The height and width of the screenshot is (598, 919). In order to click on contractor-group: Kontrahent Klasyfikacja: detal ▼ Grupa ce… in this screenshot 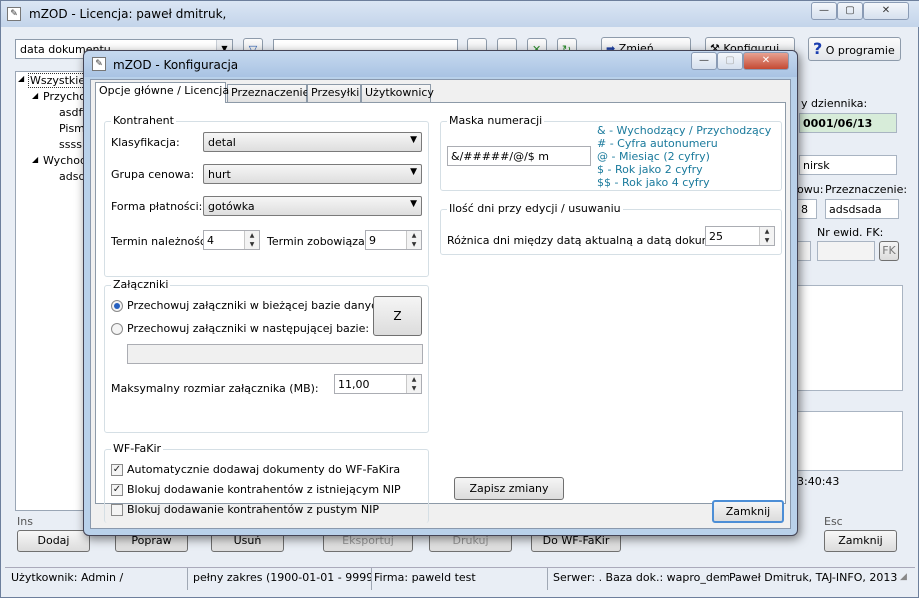, I will do `click(266, 195)`.